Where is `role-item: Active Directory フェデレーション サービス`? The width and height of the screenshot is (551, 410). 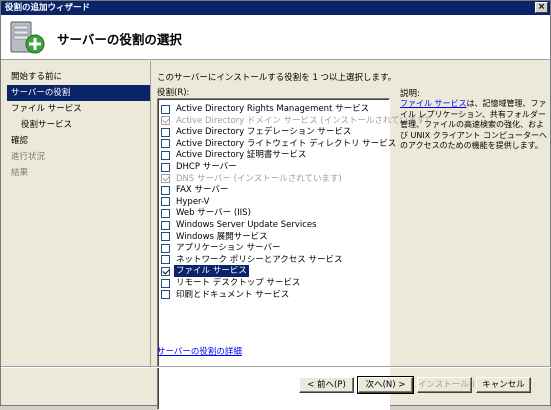 role-item: Active Directory フェデレーション サービス is located at coordinates (256, 132).